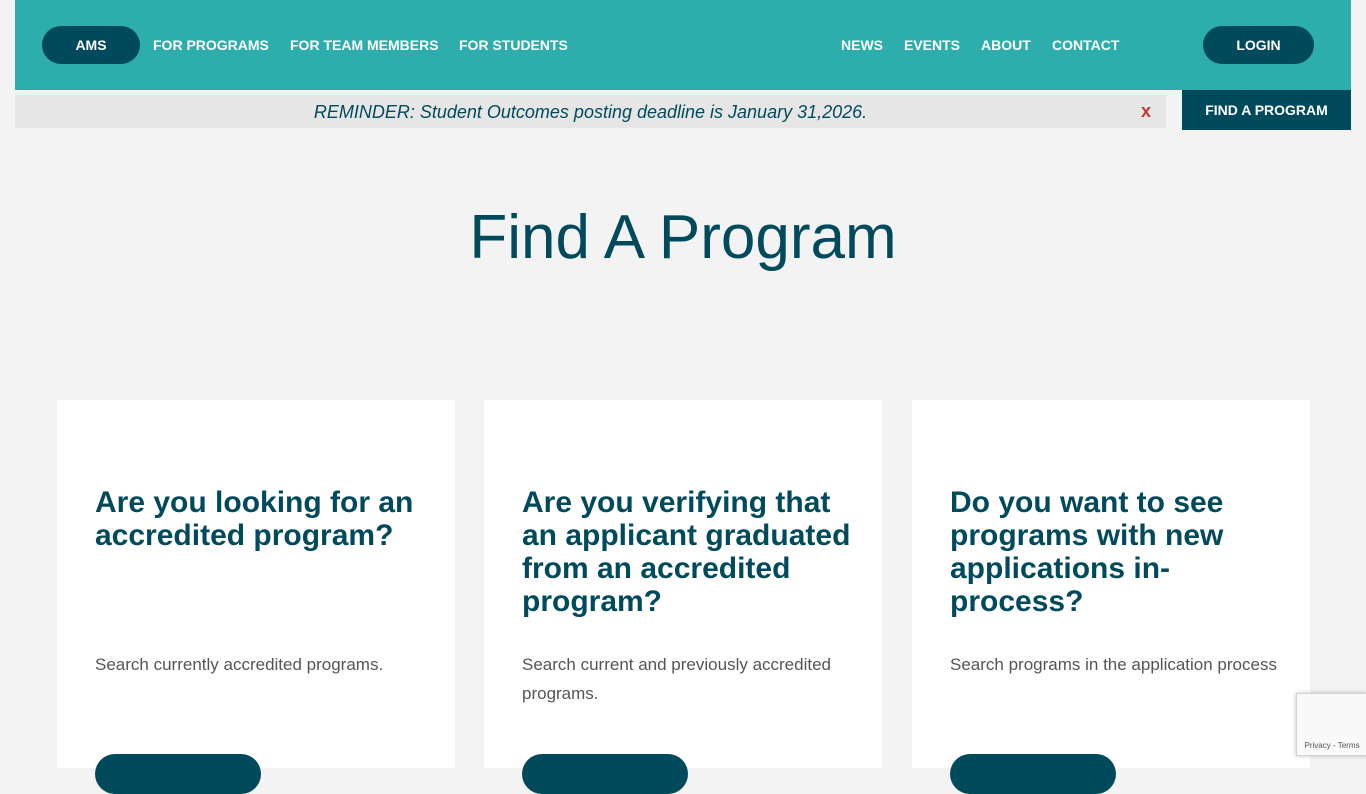 Image resolution: width=1366 pixels, height=794 pixels. I want to click on privacy-link: Privacy, so click(1318, 745).